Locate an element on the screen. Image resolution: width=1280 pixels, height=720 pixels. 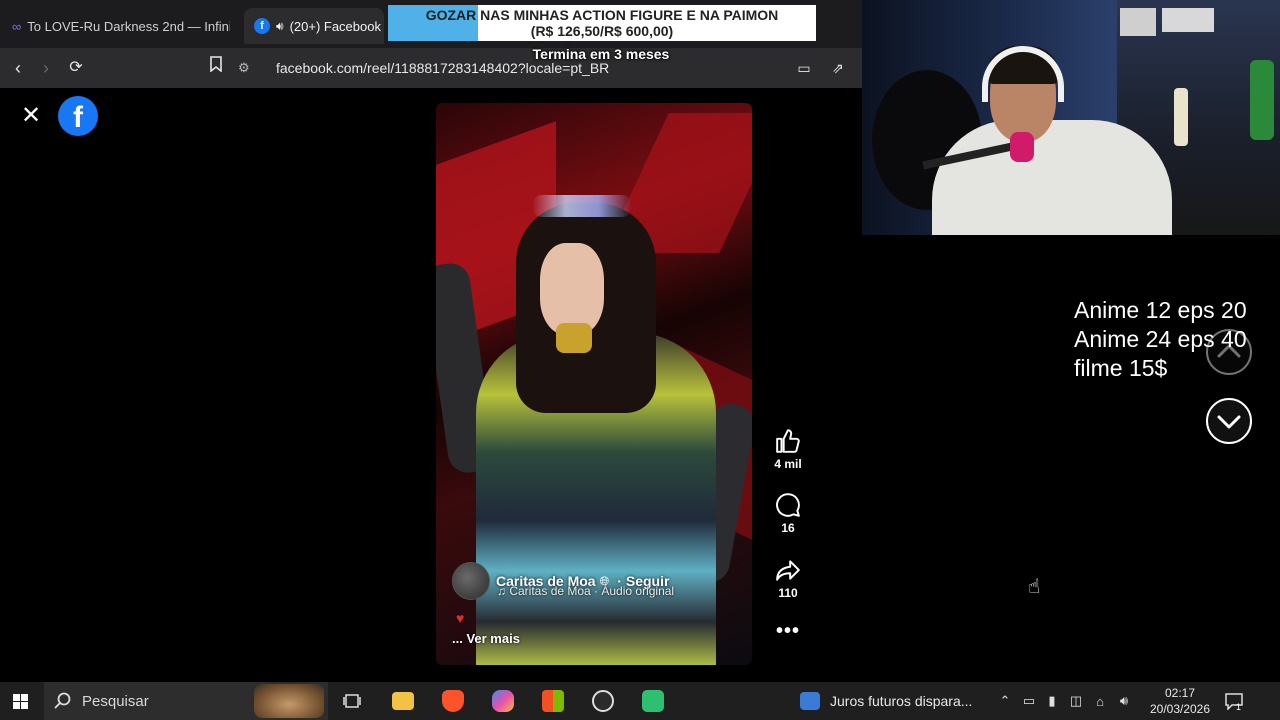
share-count: 110 is located at coordinates (788, 593).